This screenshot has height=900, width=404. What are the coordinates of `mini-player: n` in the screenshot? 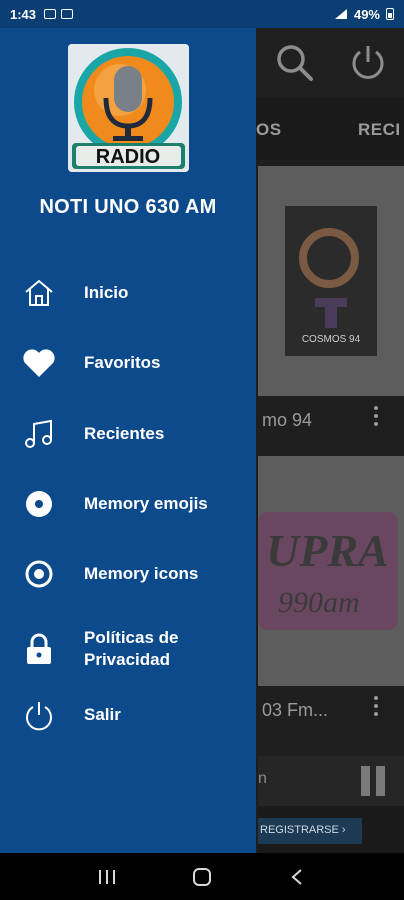 It's located at (331, 781).